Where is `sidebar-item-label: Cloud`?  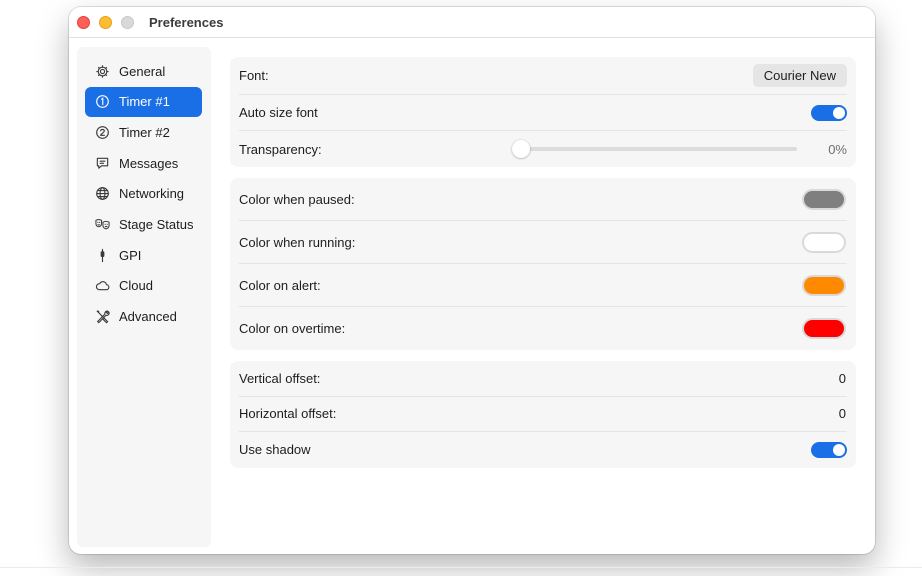 sidebar-item-label: Cloud is located at coordinates (136, 286).